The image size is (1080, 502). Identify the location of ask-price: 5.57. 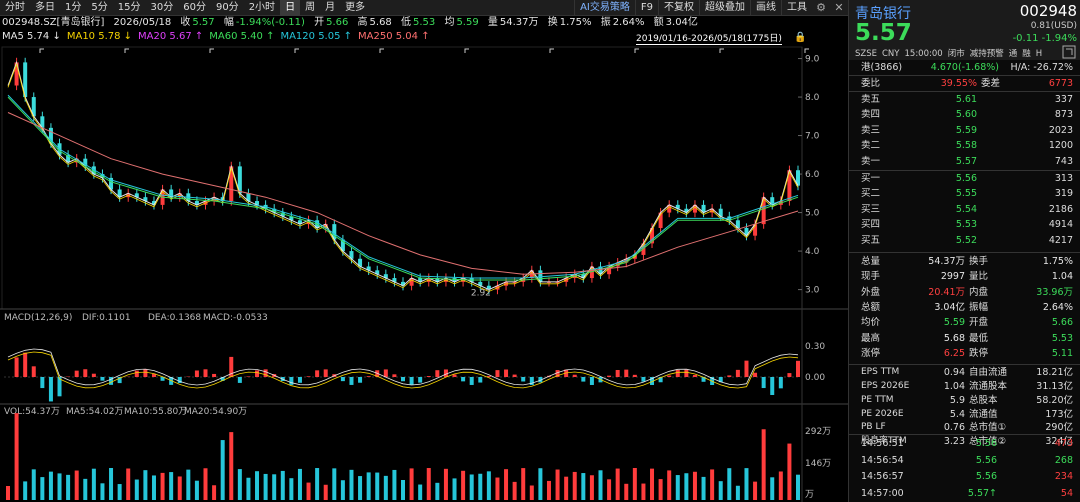
(966, 161).